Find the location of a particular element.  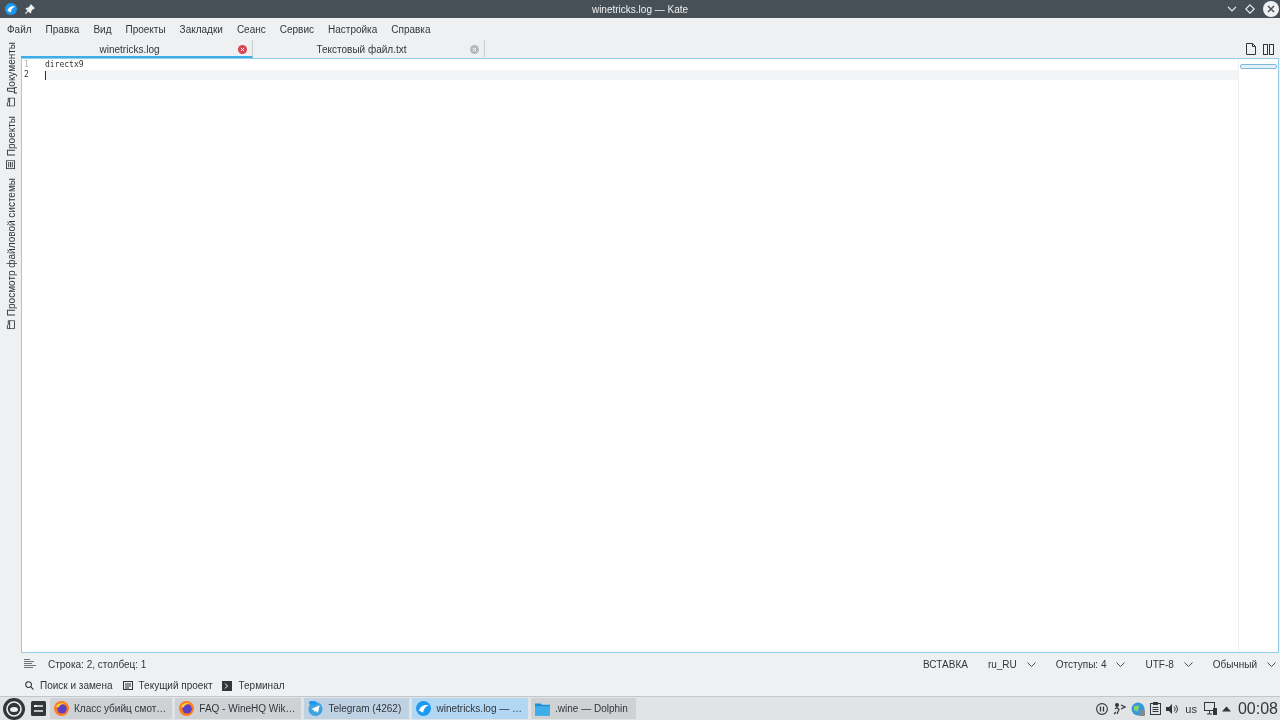

menu-item: Файл is located at coordinates (19, 29).